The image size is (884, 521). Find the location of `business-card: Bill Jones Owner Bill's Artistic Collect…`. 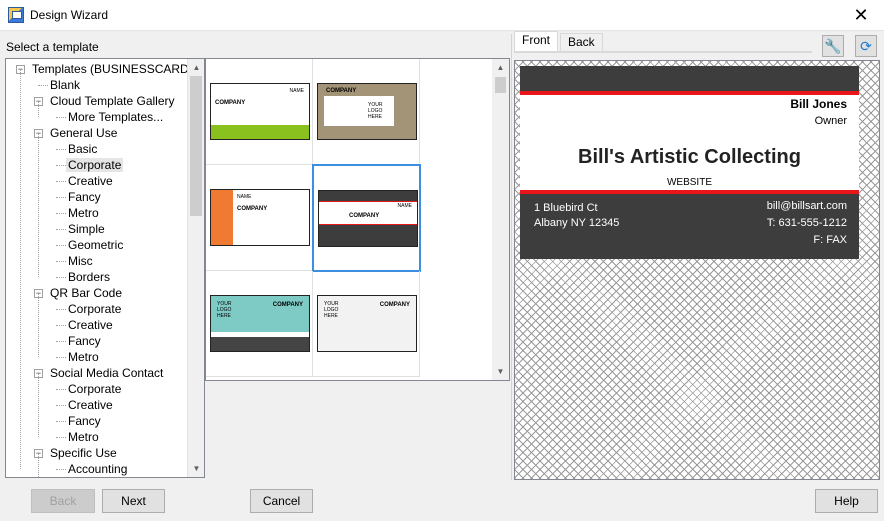

business-card: Bill Jones Owner Bill's Artistic Collect… is located at coordinates (689, 162).